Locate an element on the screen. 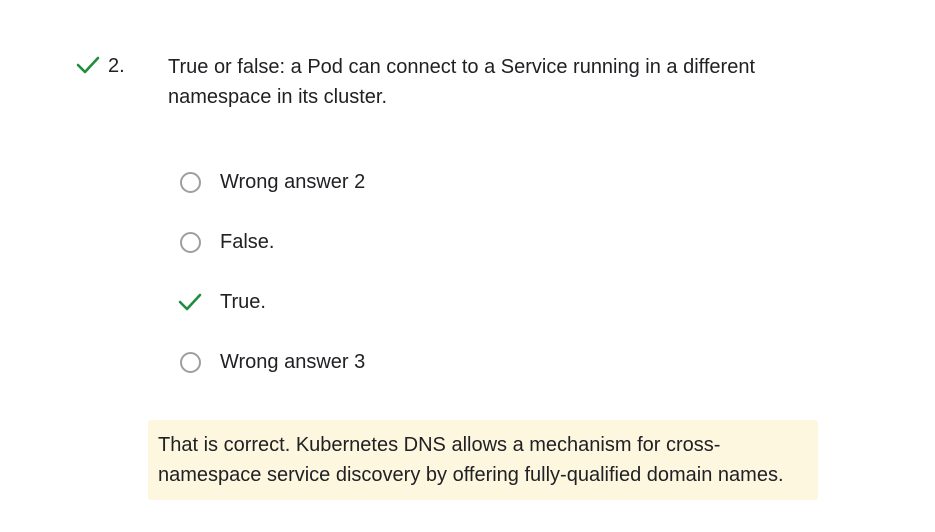 The width and height of the screenshot is (935, 532). option-true: True. is located at coordinates (476, 302).